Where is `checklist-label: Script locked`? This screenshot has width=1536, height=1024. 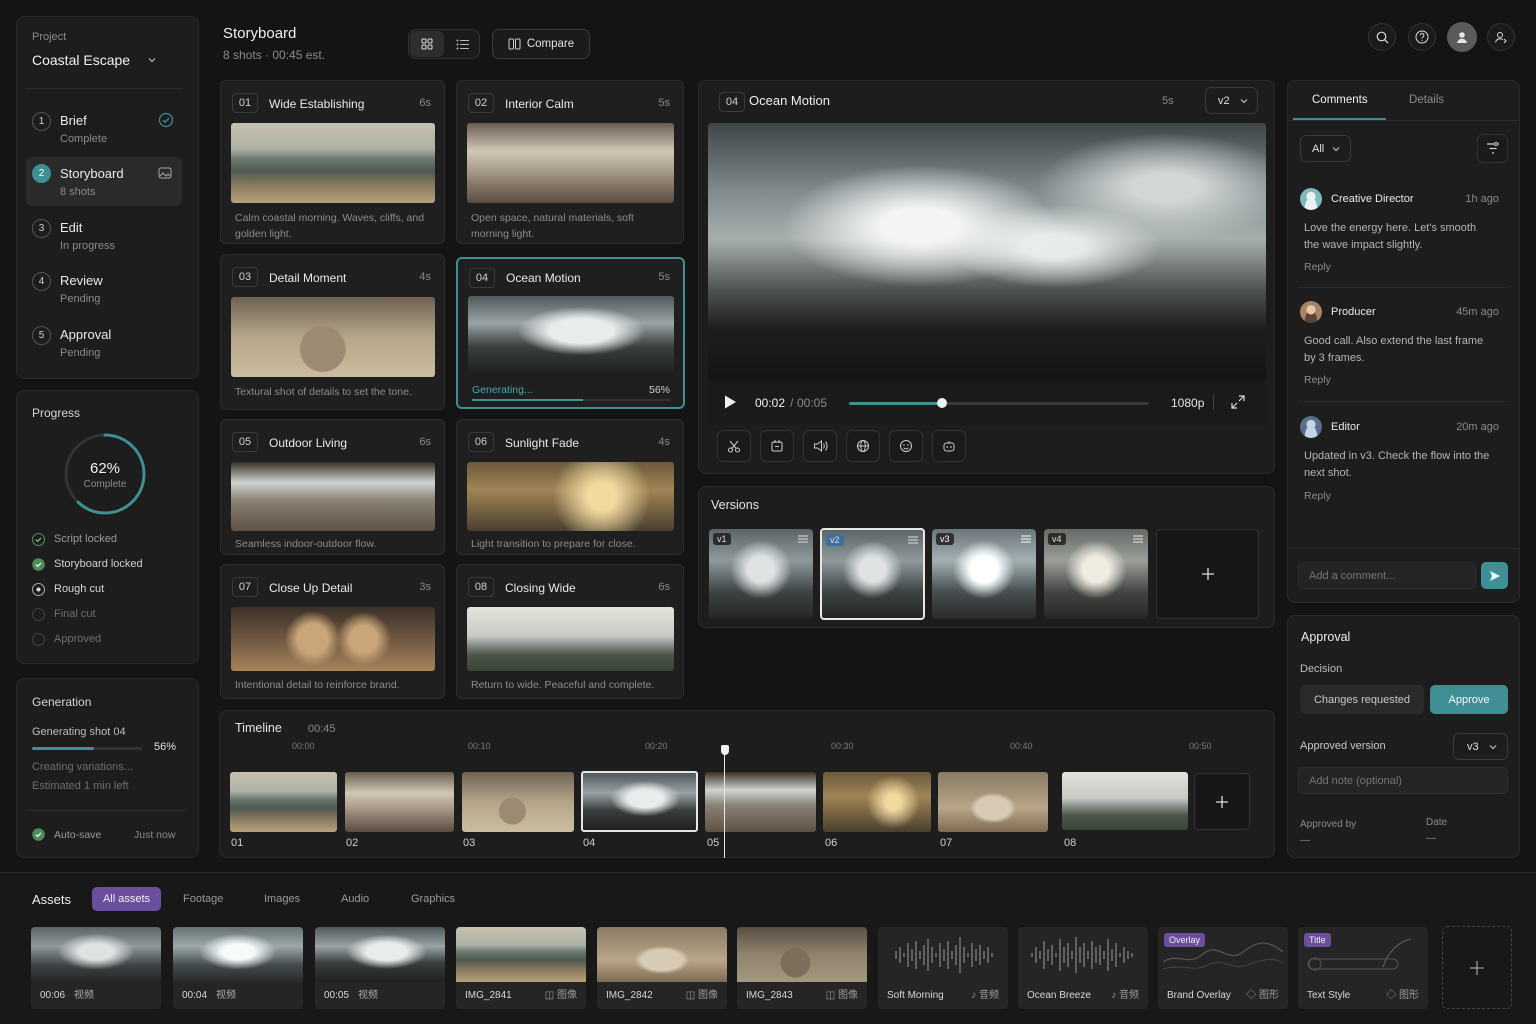
checklist-label: Script locked is located at coordinates (85, 539).